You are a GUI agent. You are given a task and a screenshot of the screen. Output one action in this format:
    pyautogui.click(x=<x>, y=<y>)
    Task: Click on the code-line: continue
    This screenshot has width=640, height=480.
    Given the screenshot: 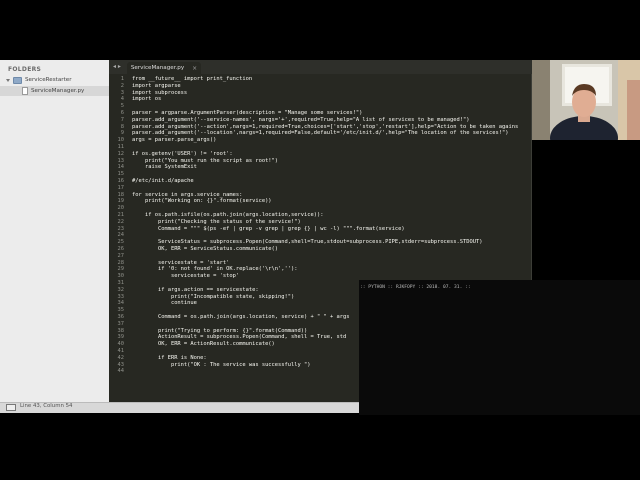 What is the action you would take?
    pyautogui.click(x=164, y=303)
    